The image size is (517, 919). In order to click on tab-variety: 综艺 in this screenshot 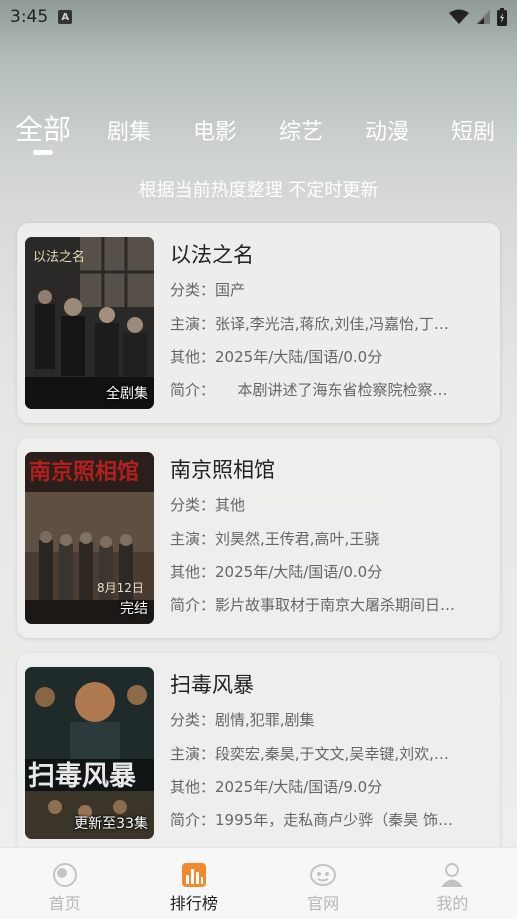, I will do `click(301, 130)`.